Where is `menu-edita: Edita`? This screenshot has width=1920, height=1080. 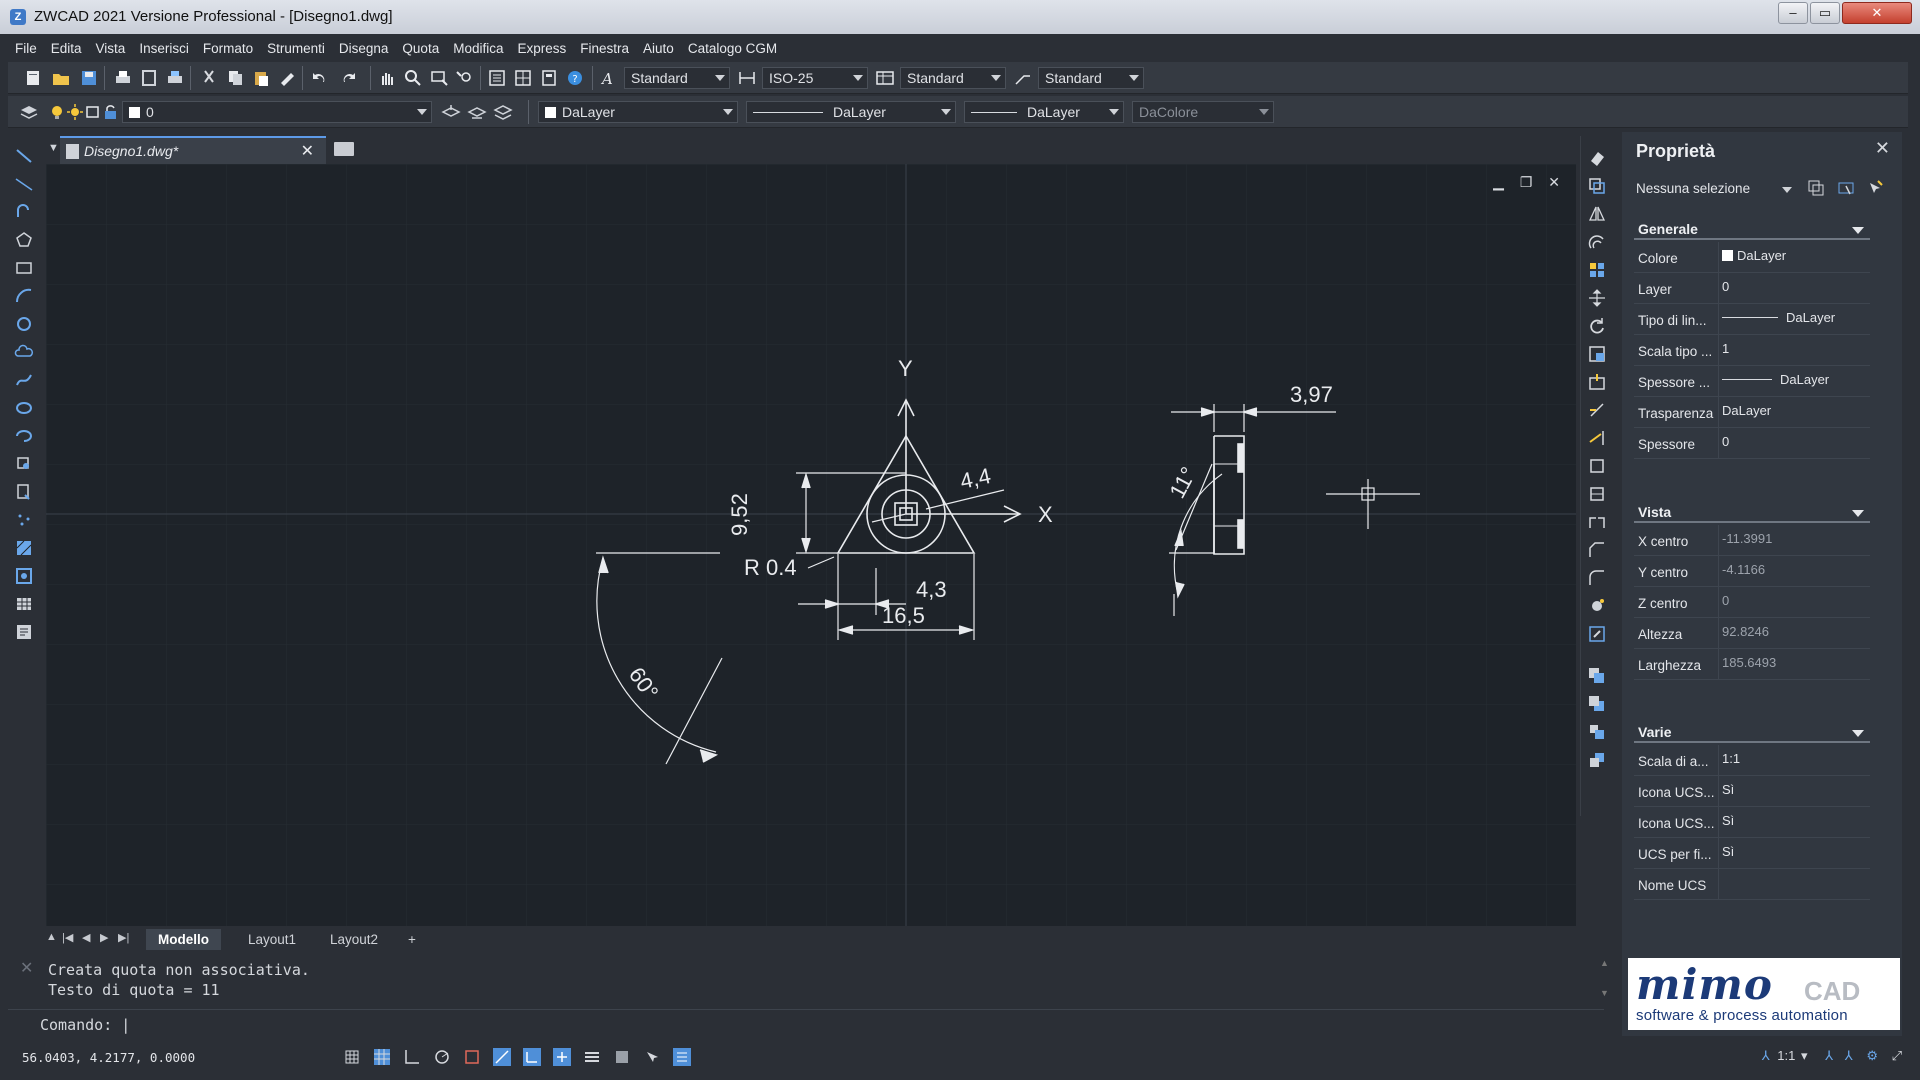 menu-edita: Edita is located at coordinates (66, 46).